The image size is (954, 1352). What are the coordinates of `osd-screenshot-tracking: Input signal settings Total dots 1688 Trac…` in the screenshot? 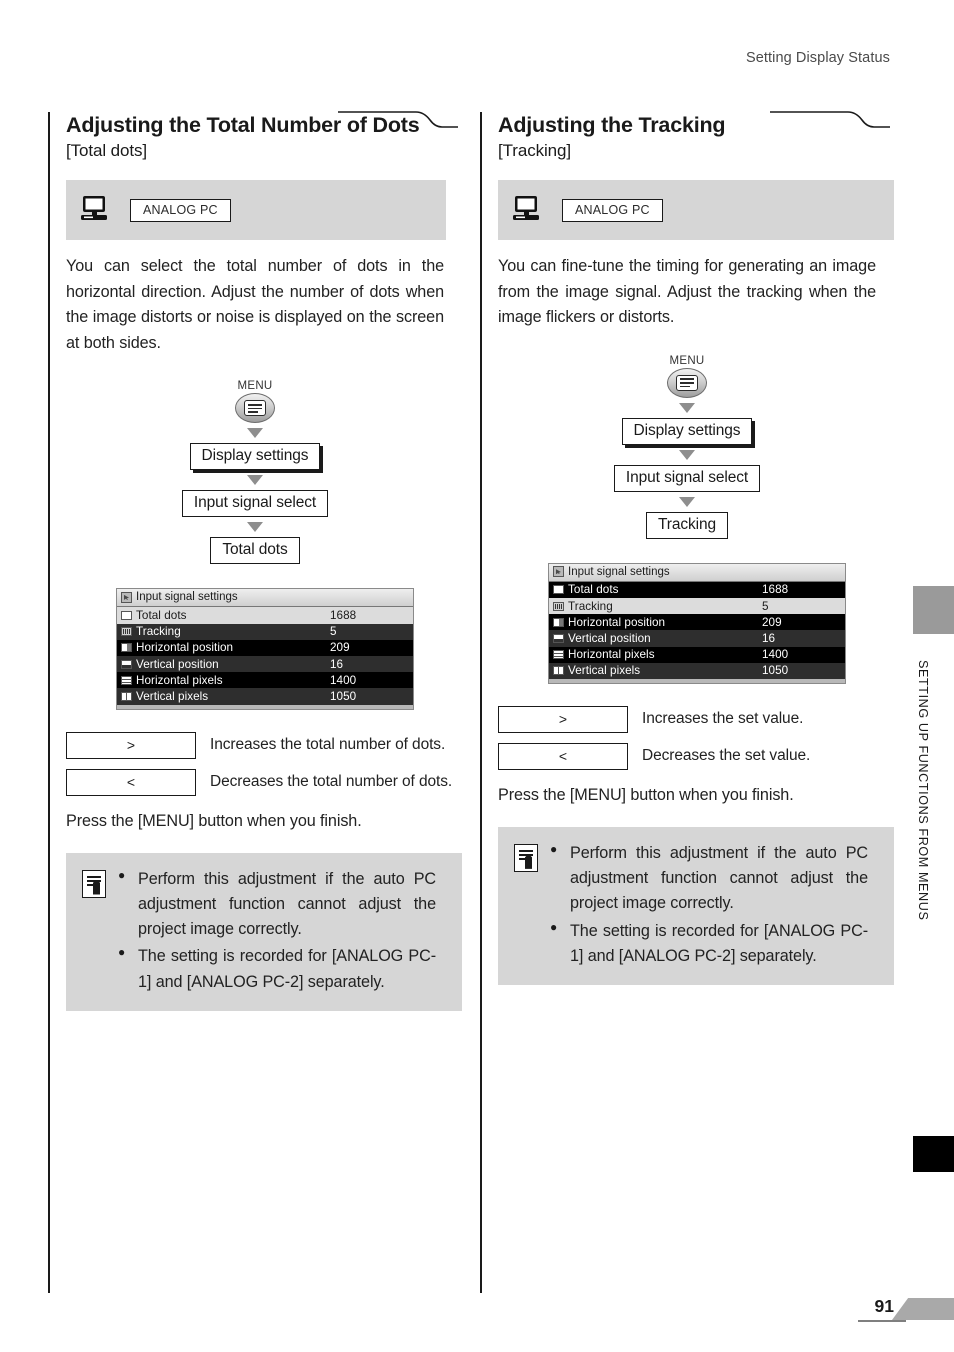 It's located at (697, 623).